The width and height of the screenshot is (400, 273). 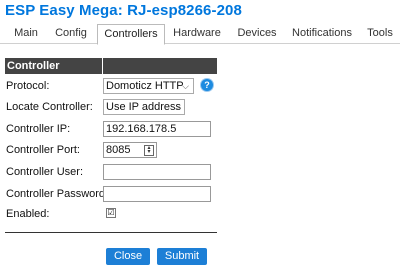 I want to click on controller-password-label: Controller Password:, so click(x=57, y=194).